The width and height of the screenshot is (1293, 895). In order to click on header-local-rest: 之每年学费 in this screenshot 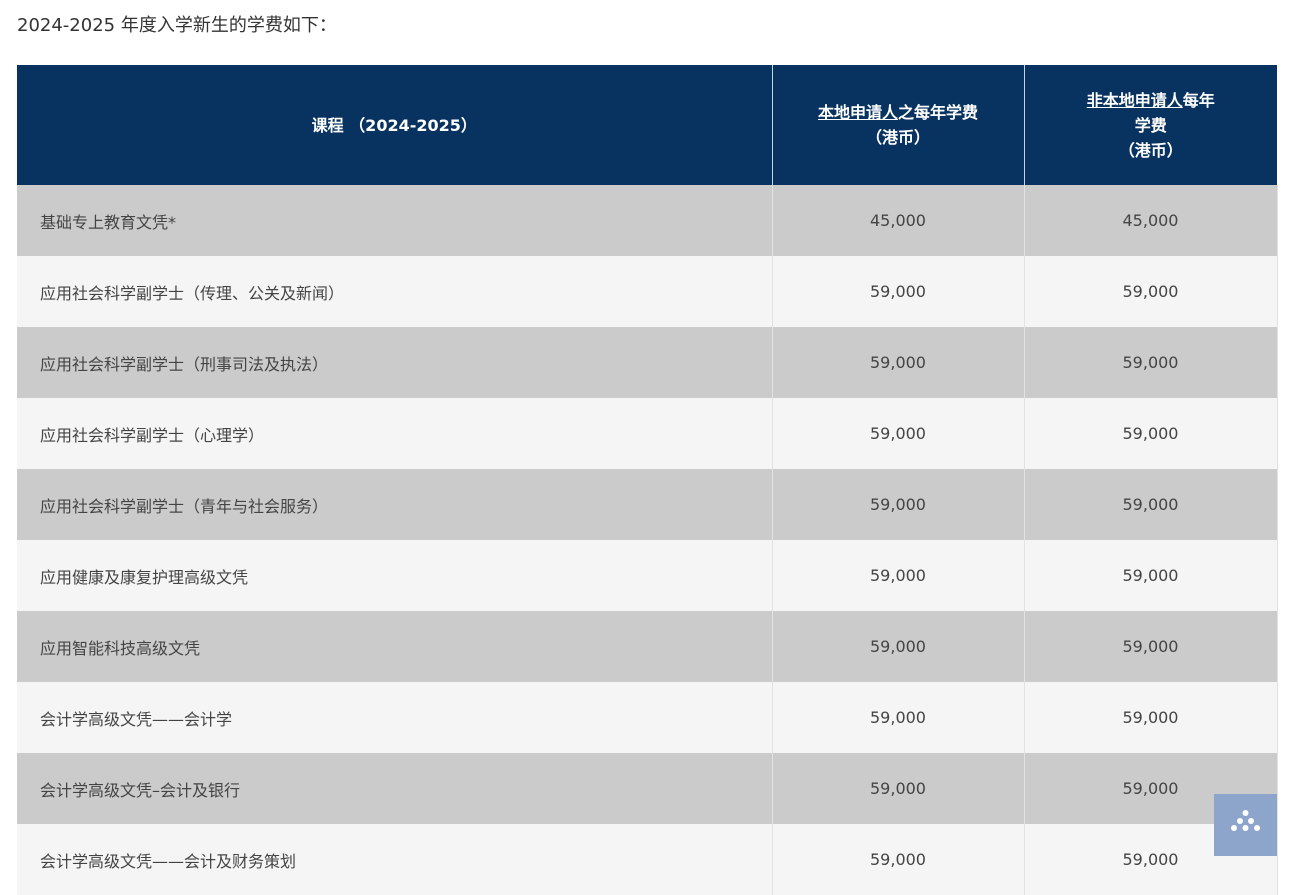, I will do `click(938, 112)`.